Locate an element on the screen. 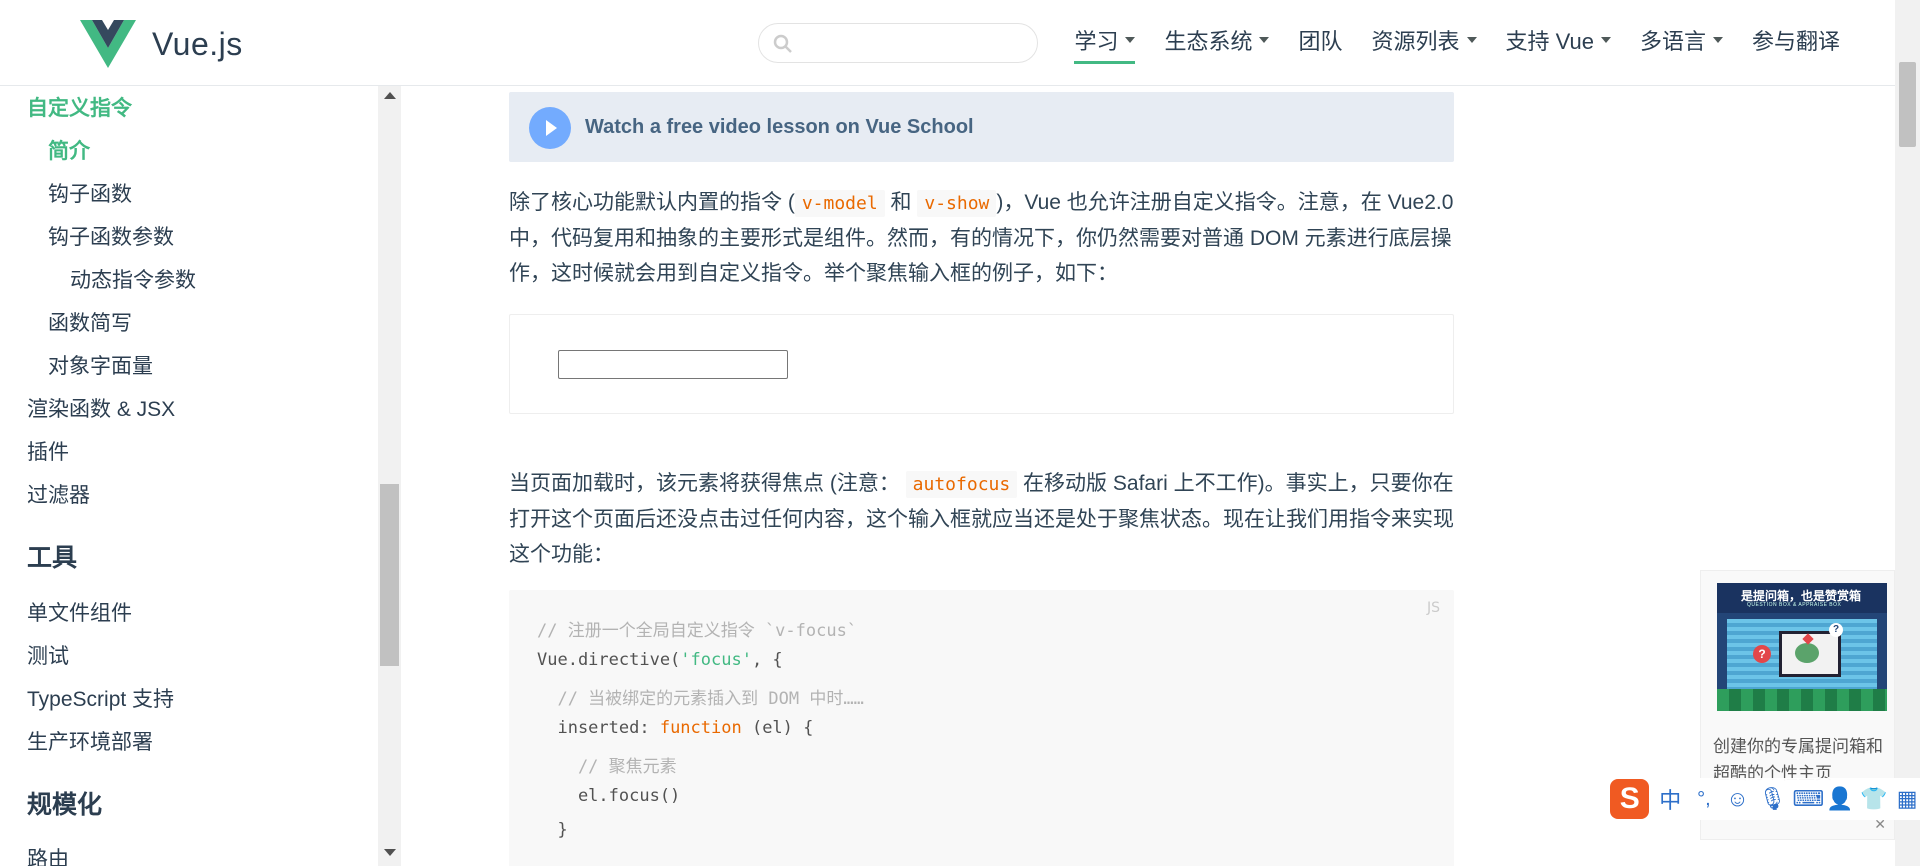 The image size is (1920, 866). code-text: Vue.directive( is located at coordinates (609, 660).